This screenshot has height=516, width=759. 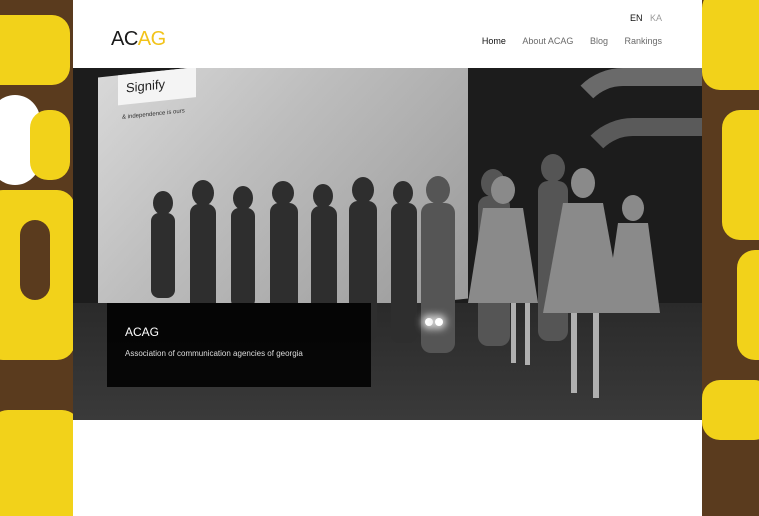 I want to click on hero-caption-title: ACAG, so click(x=142, y=332).